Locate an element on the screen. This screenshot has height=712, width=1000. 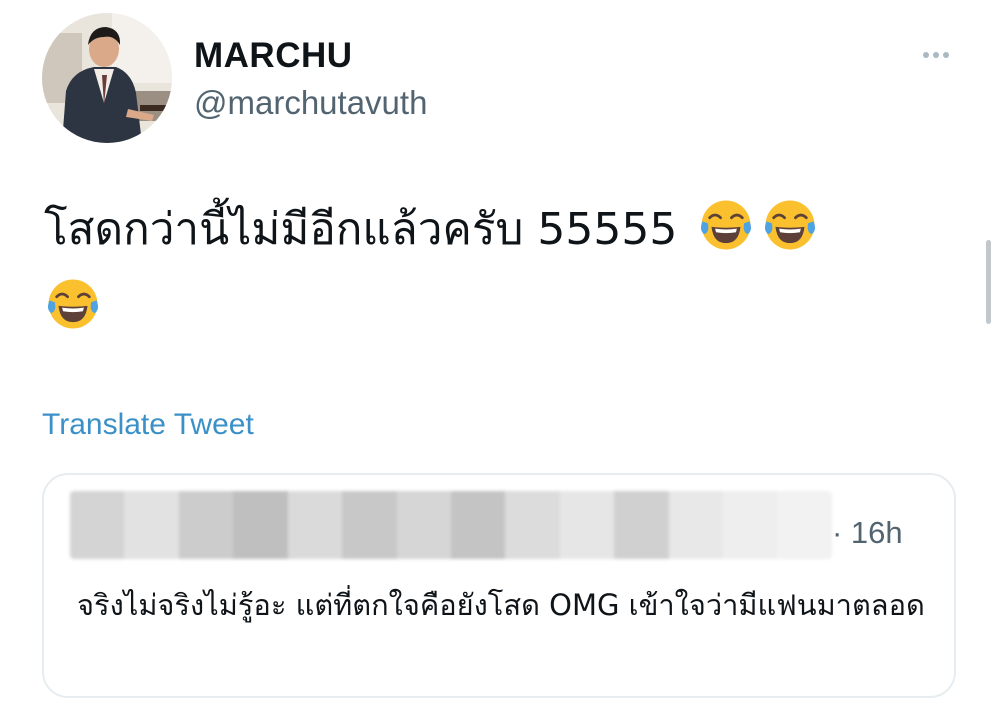
author-display-name: MARCHU is located at coordinates (273, 56).